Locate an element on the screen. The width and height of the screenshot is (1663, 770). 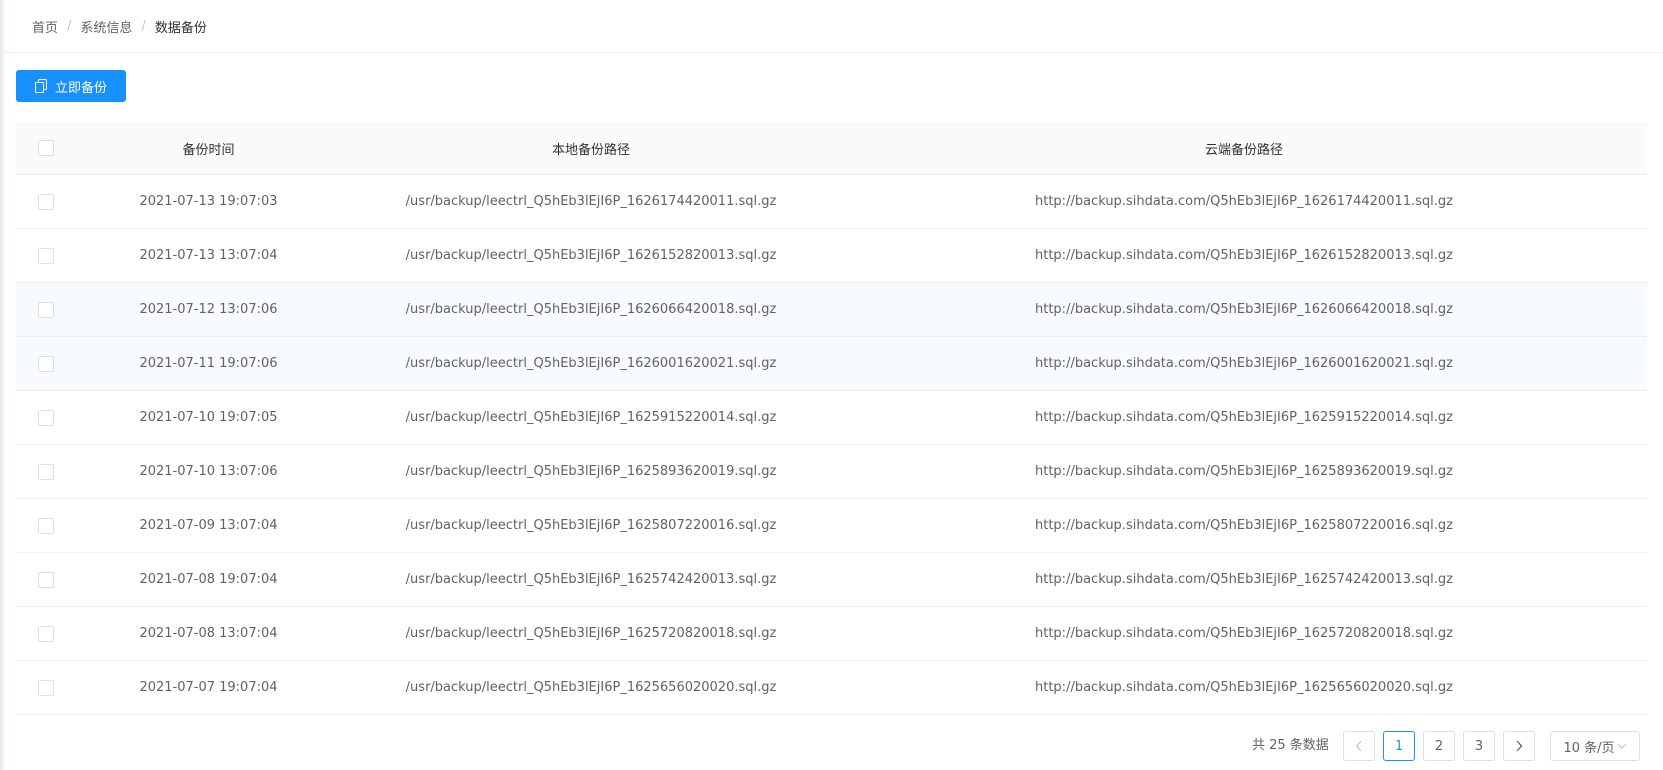
header-checkbox-cell is located at coordinates (46, 148).